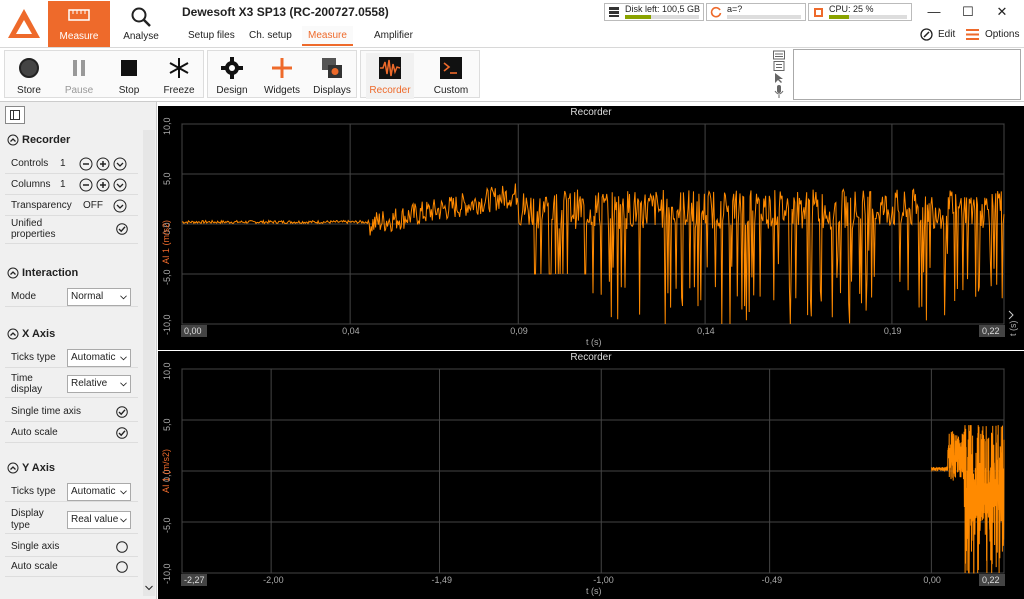  What do you see at coordinates (947, 34) in the screenshot?
I see `edit-label: Edit` at bounding box center [947, 34].